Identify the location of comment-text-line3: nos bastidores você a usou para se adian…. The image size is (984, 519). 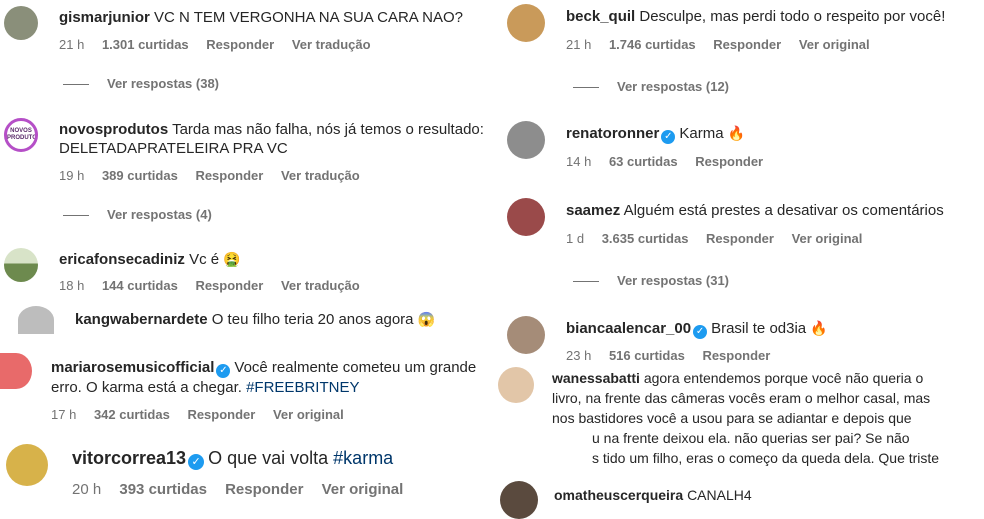
(732, 418).